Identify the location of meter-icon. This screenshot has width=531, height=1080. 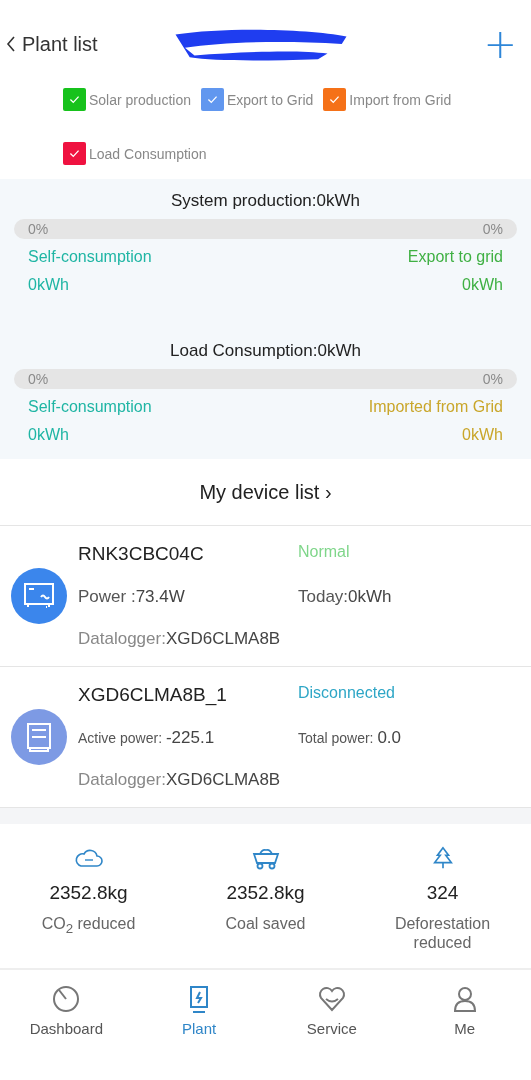
(39, 737).